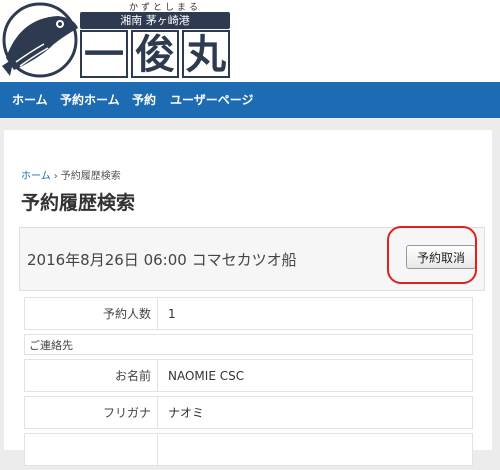  Describe the element at coordinates (144, 100) in the screenshot. I see `nav-item-reservation: 予約` at that location.